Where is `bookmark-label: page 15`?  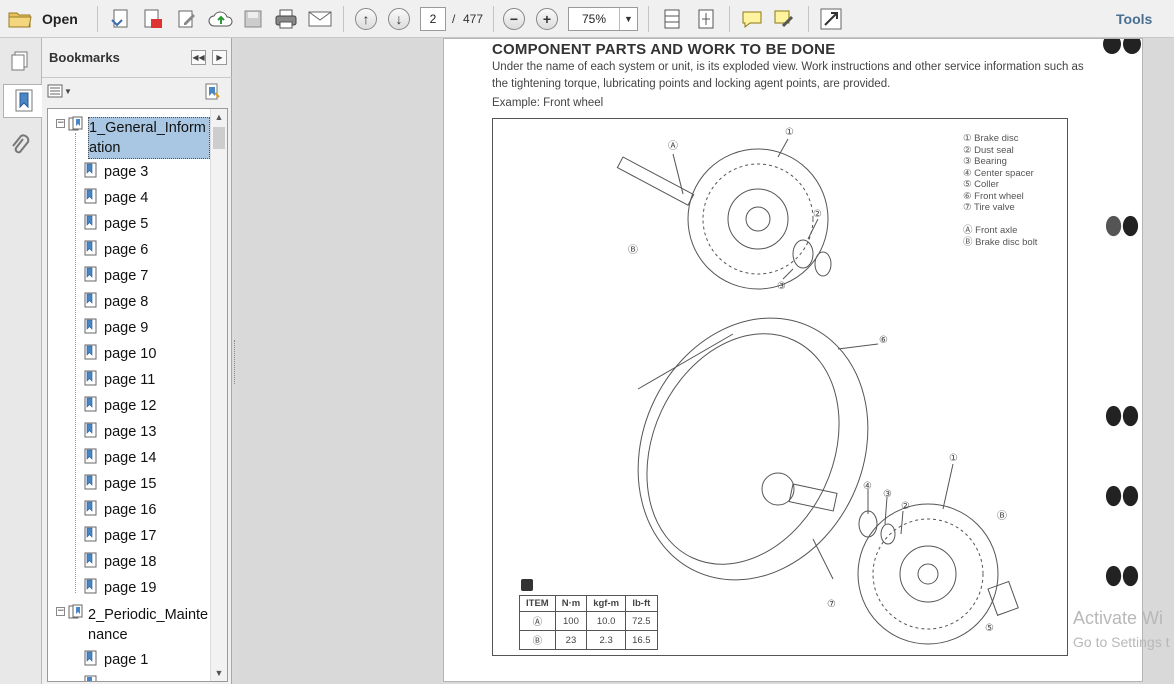 bookmark-label: page 15 is located at coordinates (130, 484).